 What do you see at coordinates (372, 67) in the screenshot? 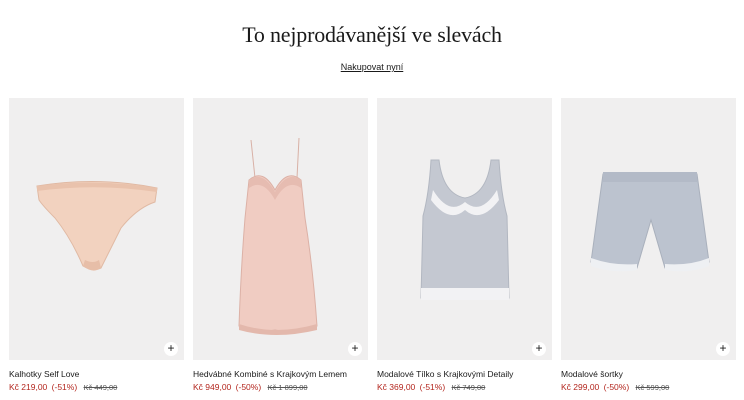
I see `shop-now-link: Nakupovat nyní` at bounding box center [372, 67].